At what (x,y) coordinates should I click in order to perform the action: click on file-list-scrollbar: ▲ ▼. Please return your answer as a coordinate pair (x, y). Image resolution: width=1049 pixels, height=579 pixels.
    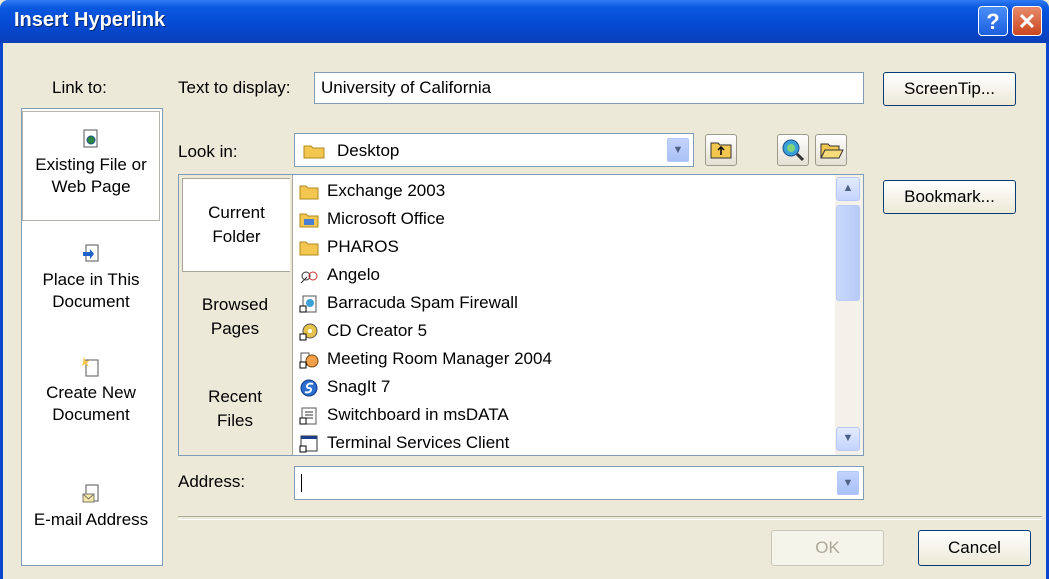
    Looking at the image, I should click on (849, 315).